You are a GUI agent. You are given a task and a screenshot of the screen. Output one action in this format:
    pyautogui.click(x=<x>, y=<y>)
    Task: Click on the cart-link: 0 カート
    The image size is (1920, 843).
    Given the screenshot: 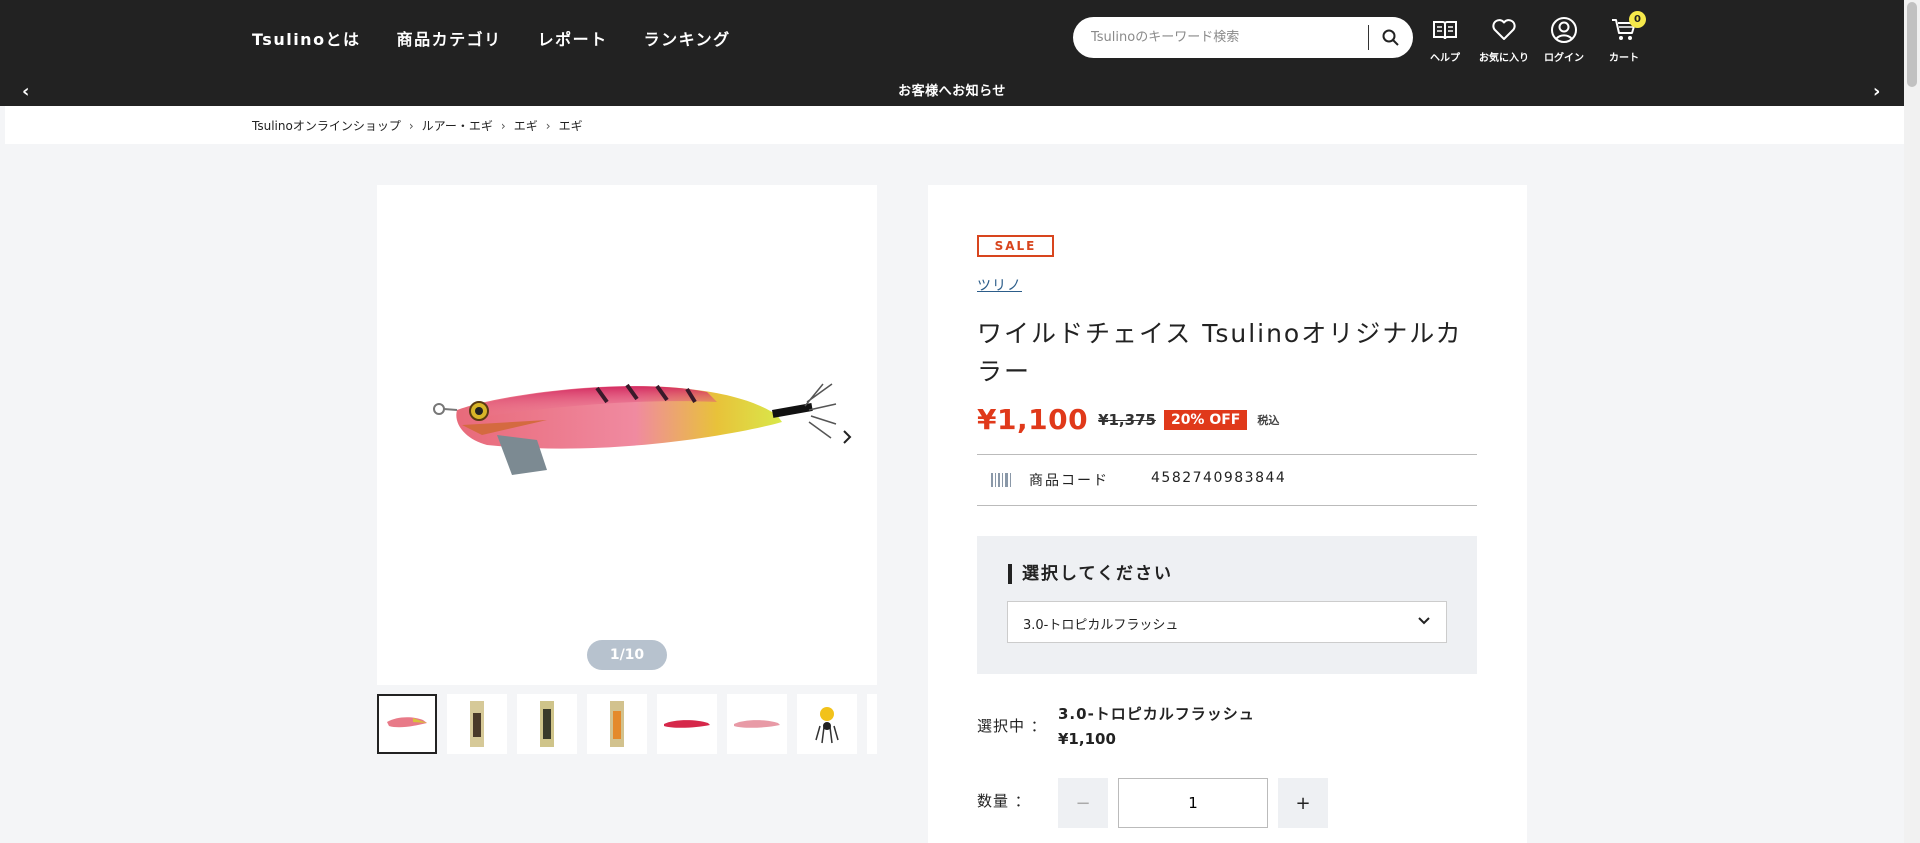 What is the action you would take?
    pyautogui.click(x=1624, y=37)
    